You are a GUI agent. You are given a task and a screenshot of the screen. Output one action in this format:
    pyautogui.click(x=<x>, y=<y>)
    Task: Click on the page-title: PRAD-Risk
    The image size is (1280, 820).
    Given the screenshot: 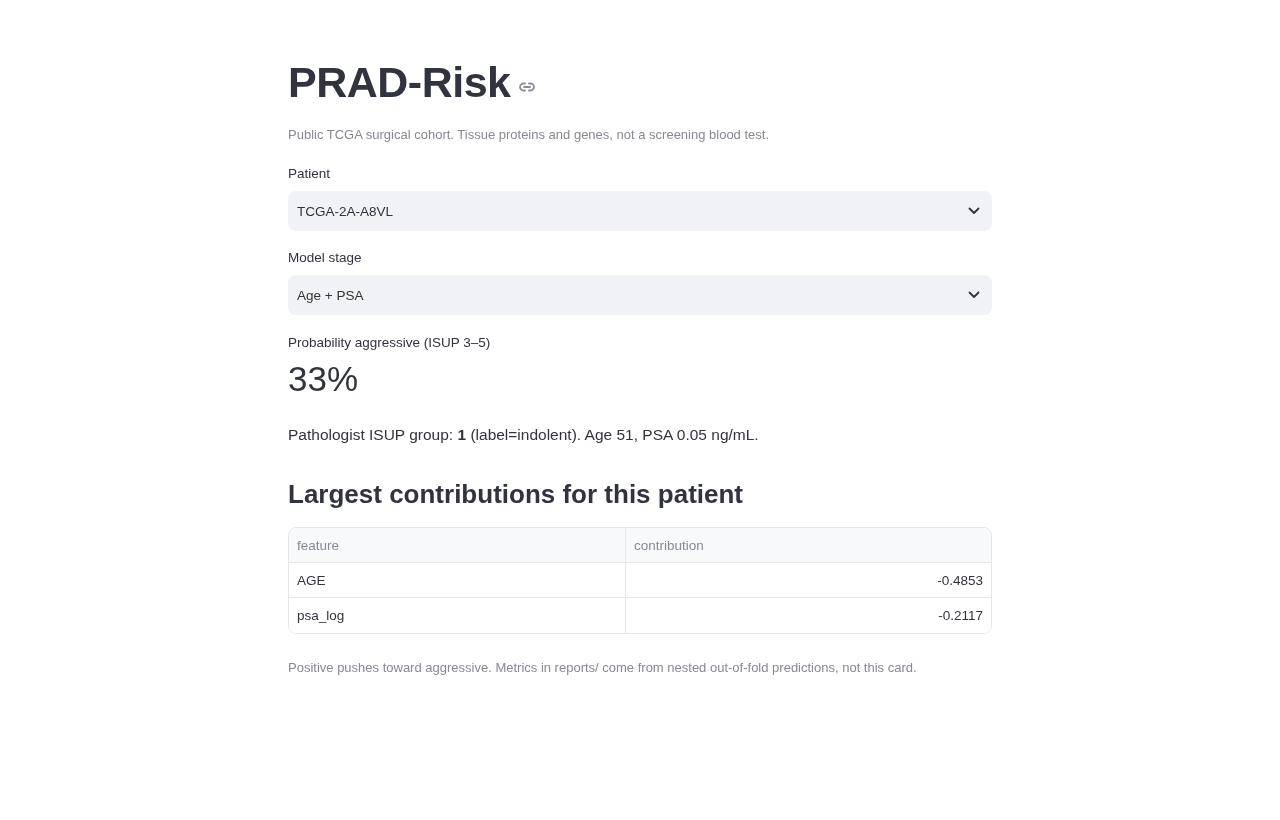 What is the action you would take?
    pyautogui.click(x=399, y=82)
    